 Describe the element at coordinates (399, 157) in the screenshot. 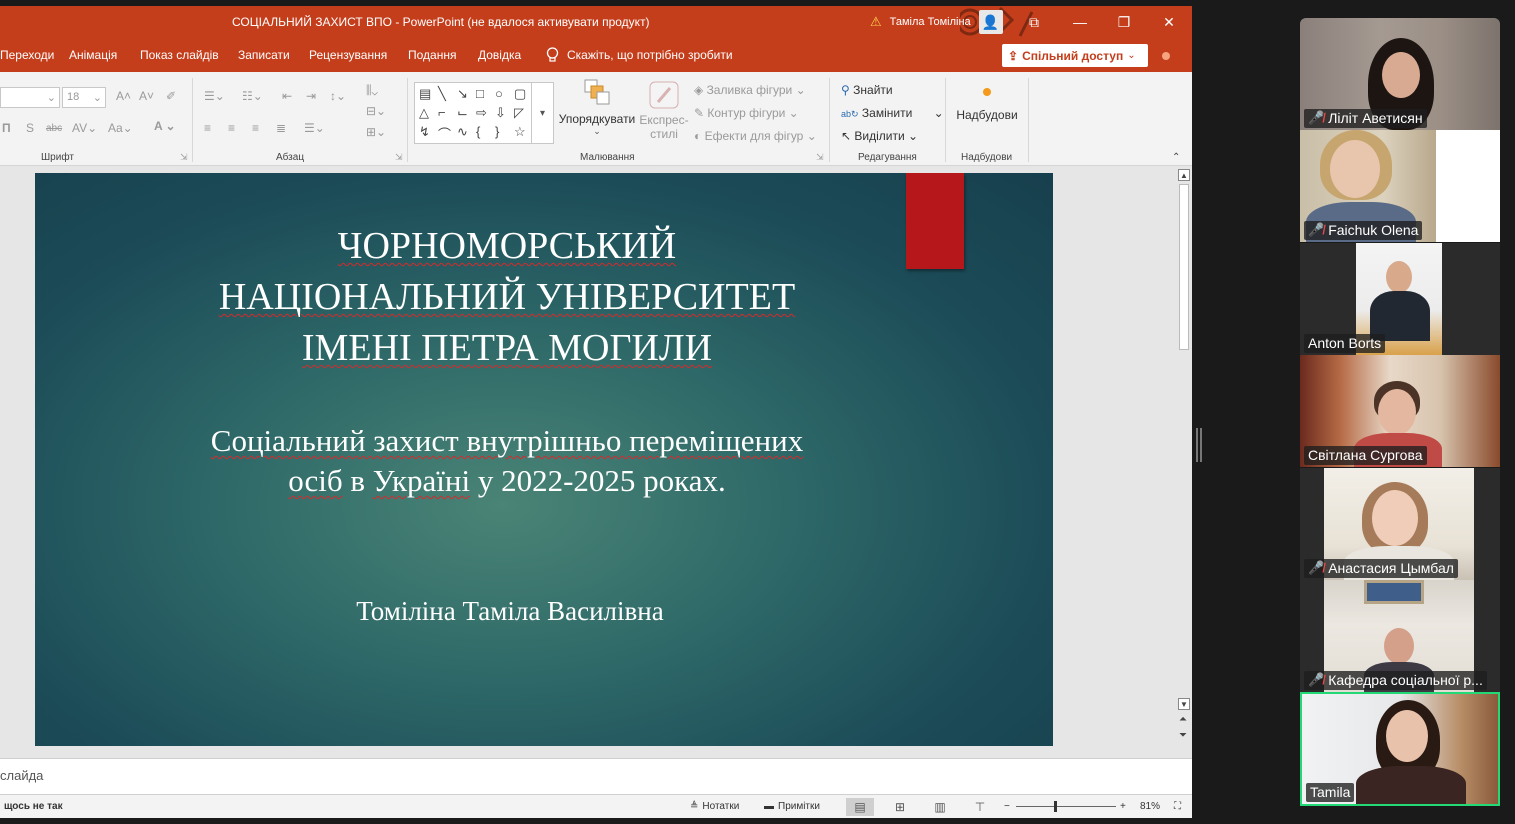

I see `paragraph-dialog-launcher-icon: ⇲` at that location.